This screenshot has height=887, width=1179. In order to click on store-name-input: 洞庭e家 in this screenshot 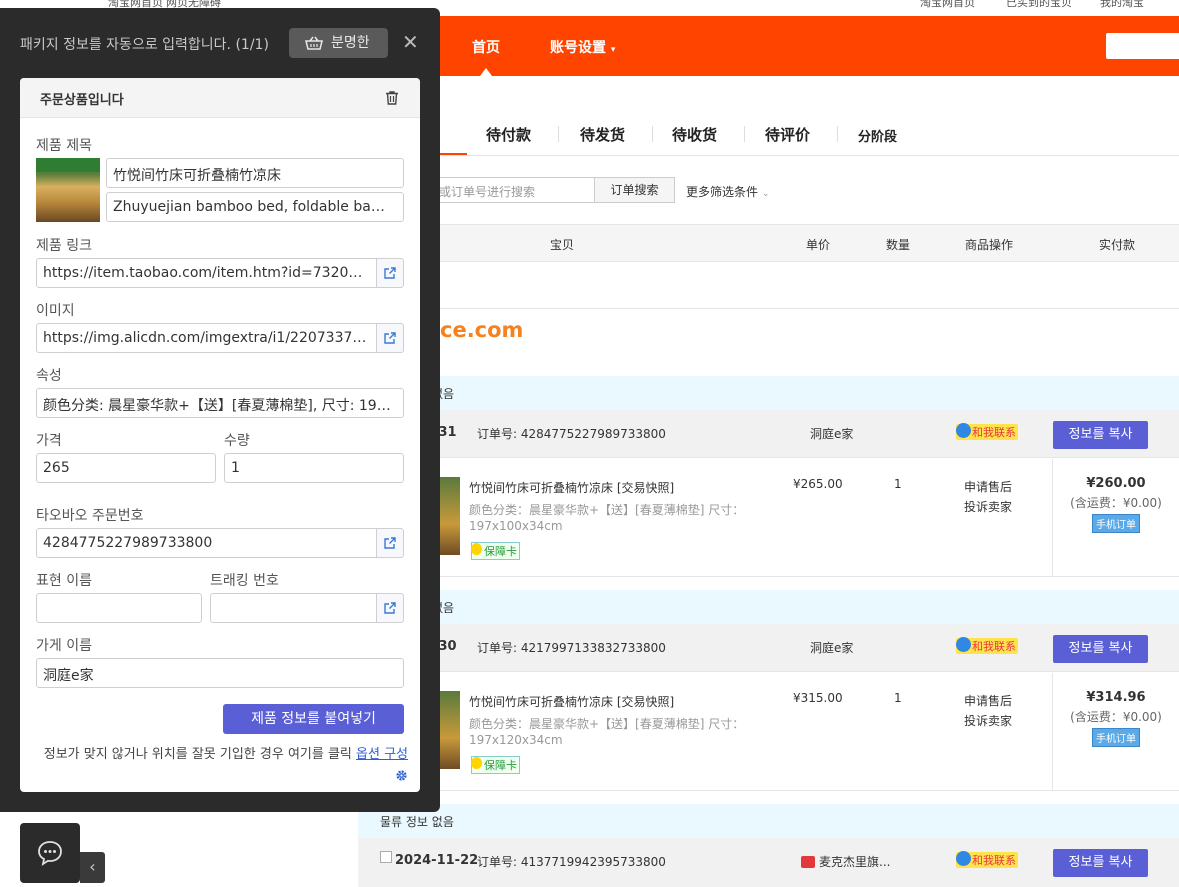, I will do `click(220, 673)`.